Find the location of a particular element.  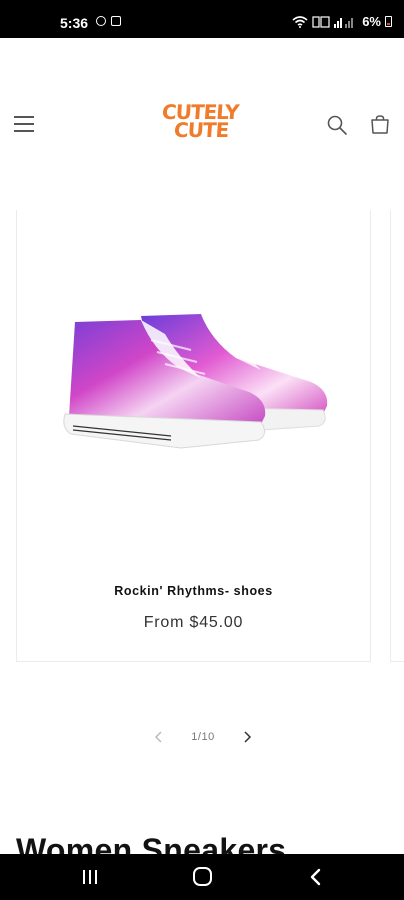

status-right: 6% is located at coordinates (342, 21).